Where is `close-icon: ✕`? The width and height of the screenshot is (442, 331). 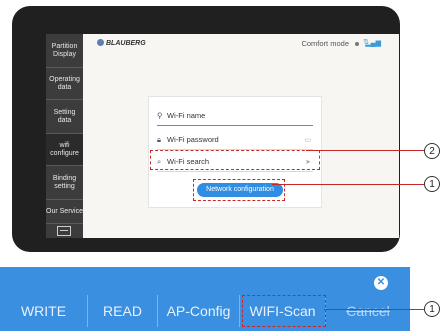
close-icon: ✕ is located at coordinates (381, 283).